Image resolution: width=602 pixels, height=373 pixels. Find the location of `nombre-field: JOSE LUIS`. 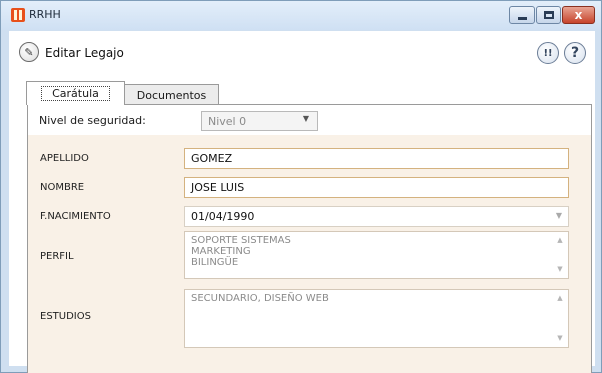

nombre-field: JOSE LUIS is located at coordinates (376, 187).